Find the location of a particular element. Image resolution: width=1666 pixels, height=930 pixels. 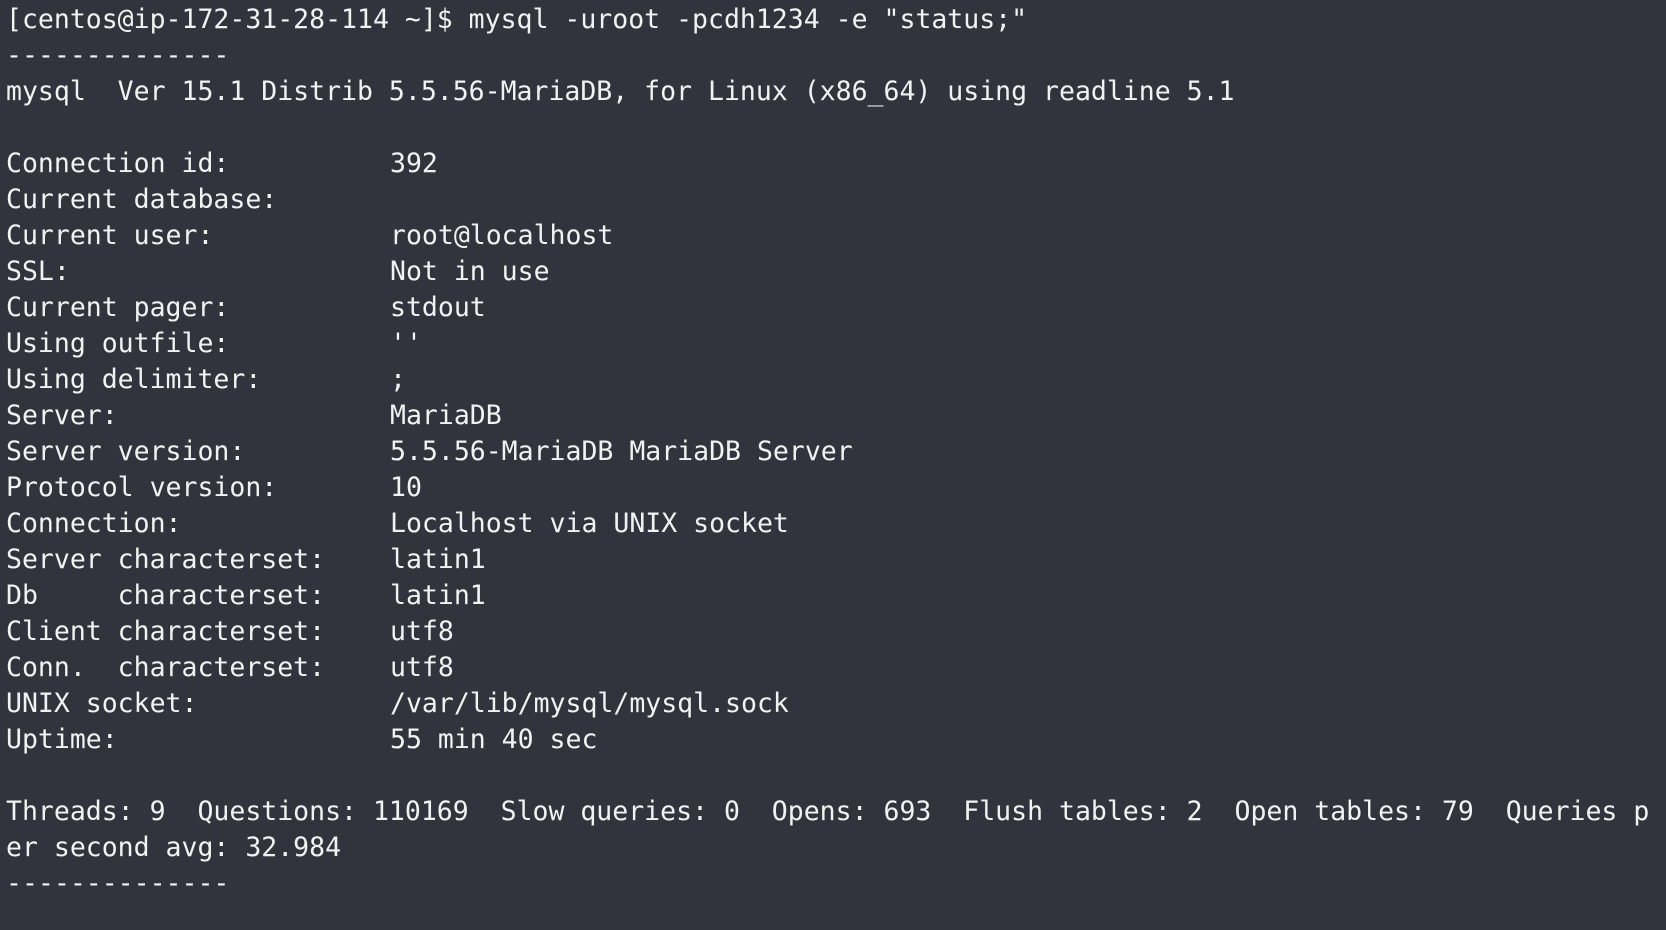

status-value: 10 is located at coordinates (406, 487).